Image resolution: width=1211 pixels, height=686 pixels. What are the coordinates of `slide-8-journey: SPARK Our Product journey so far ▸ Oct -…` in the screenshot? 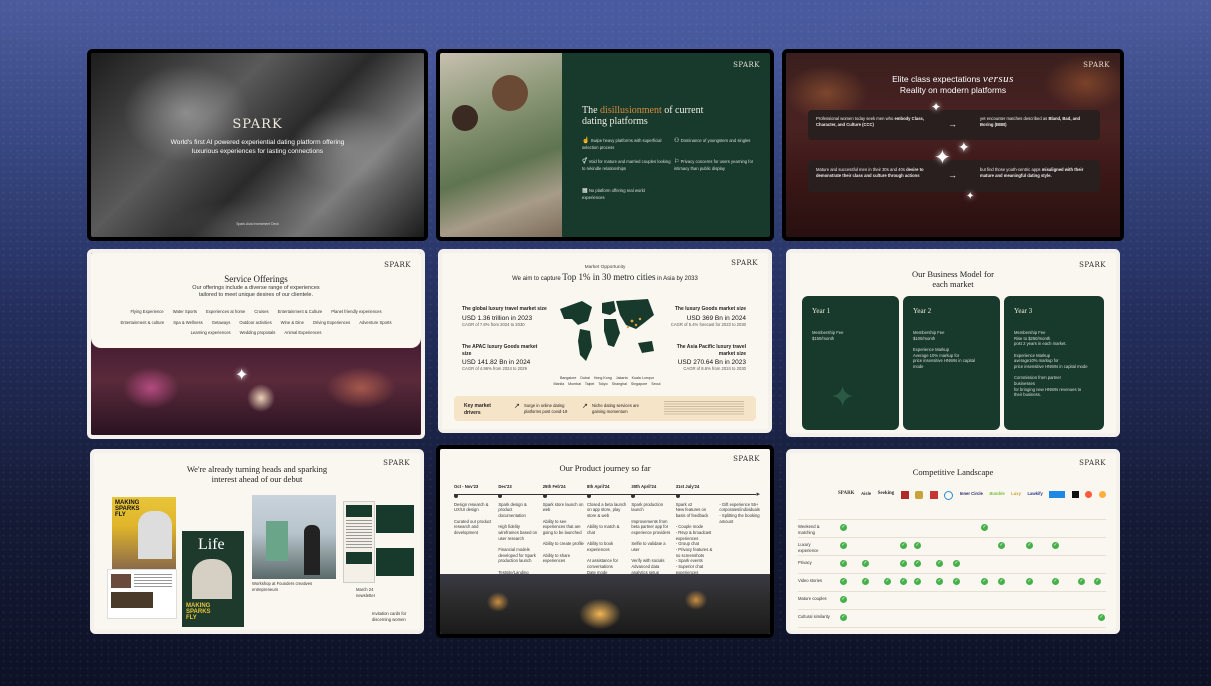 It's located at (605, 541).